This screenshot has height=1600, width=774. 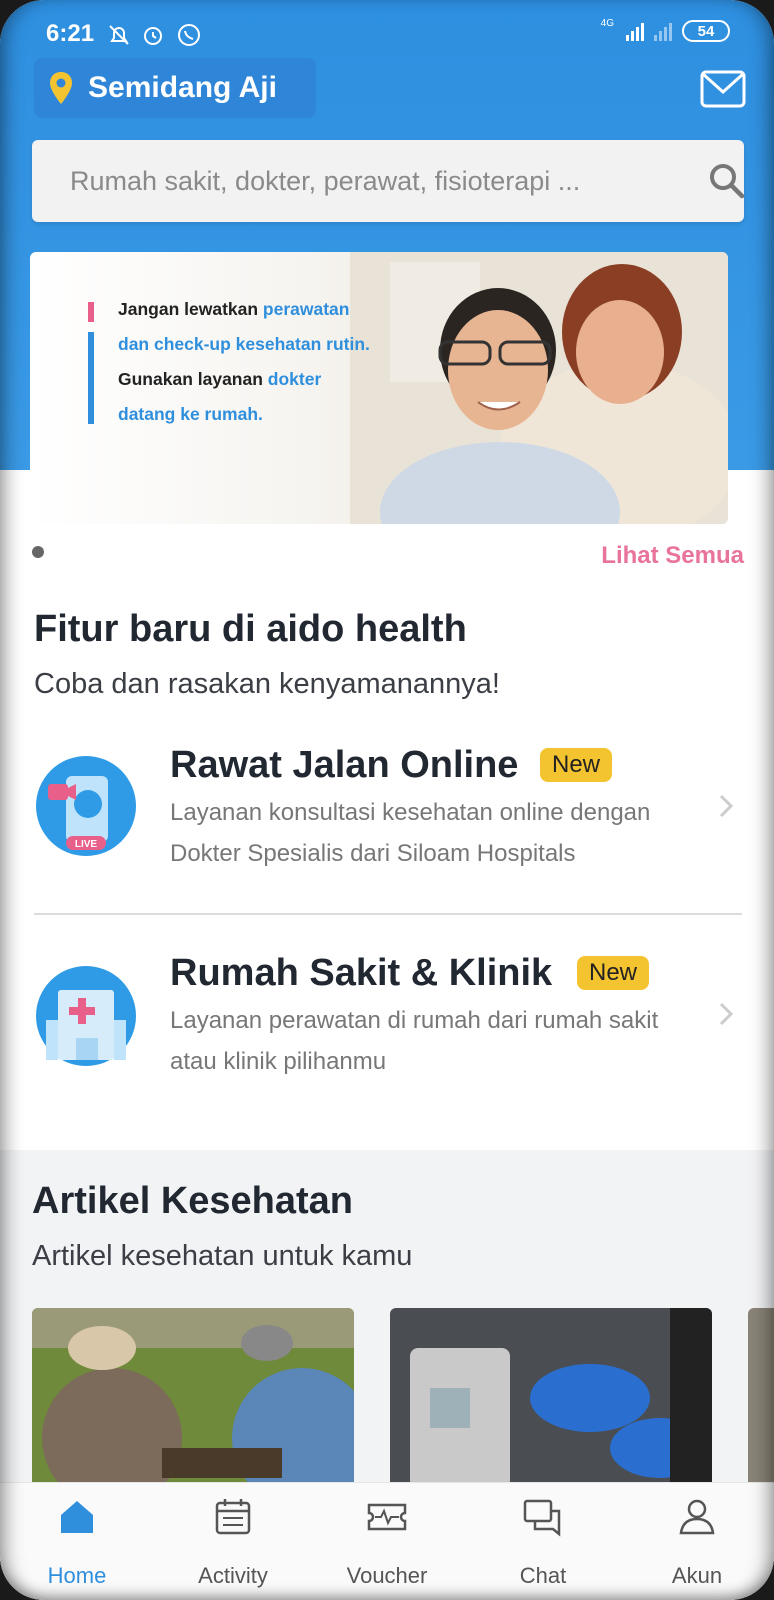 I want to click on nav-activity: Activity, so click(x=233, y=1541).